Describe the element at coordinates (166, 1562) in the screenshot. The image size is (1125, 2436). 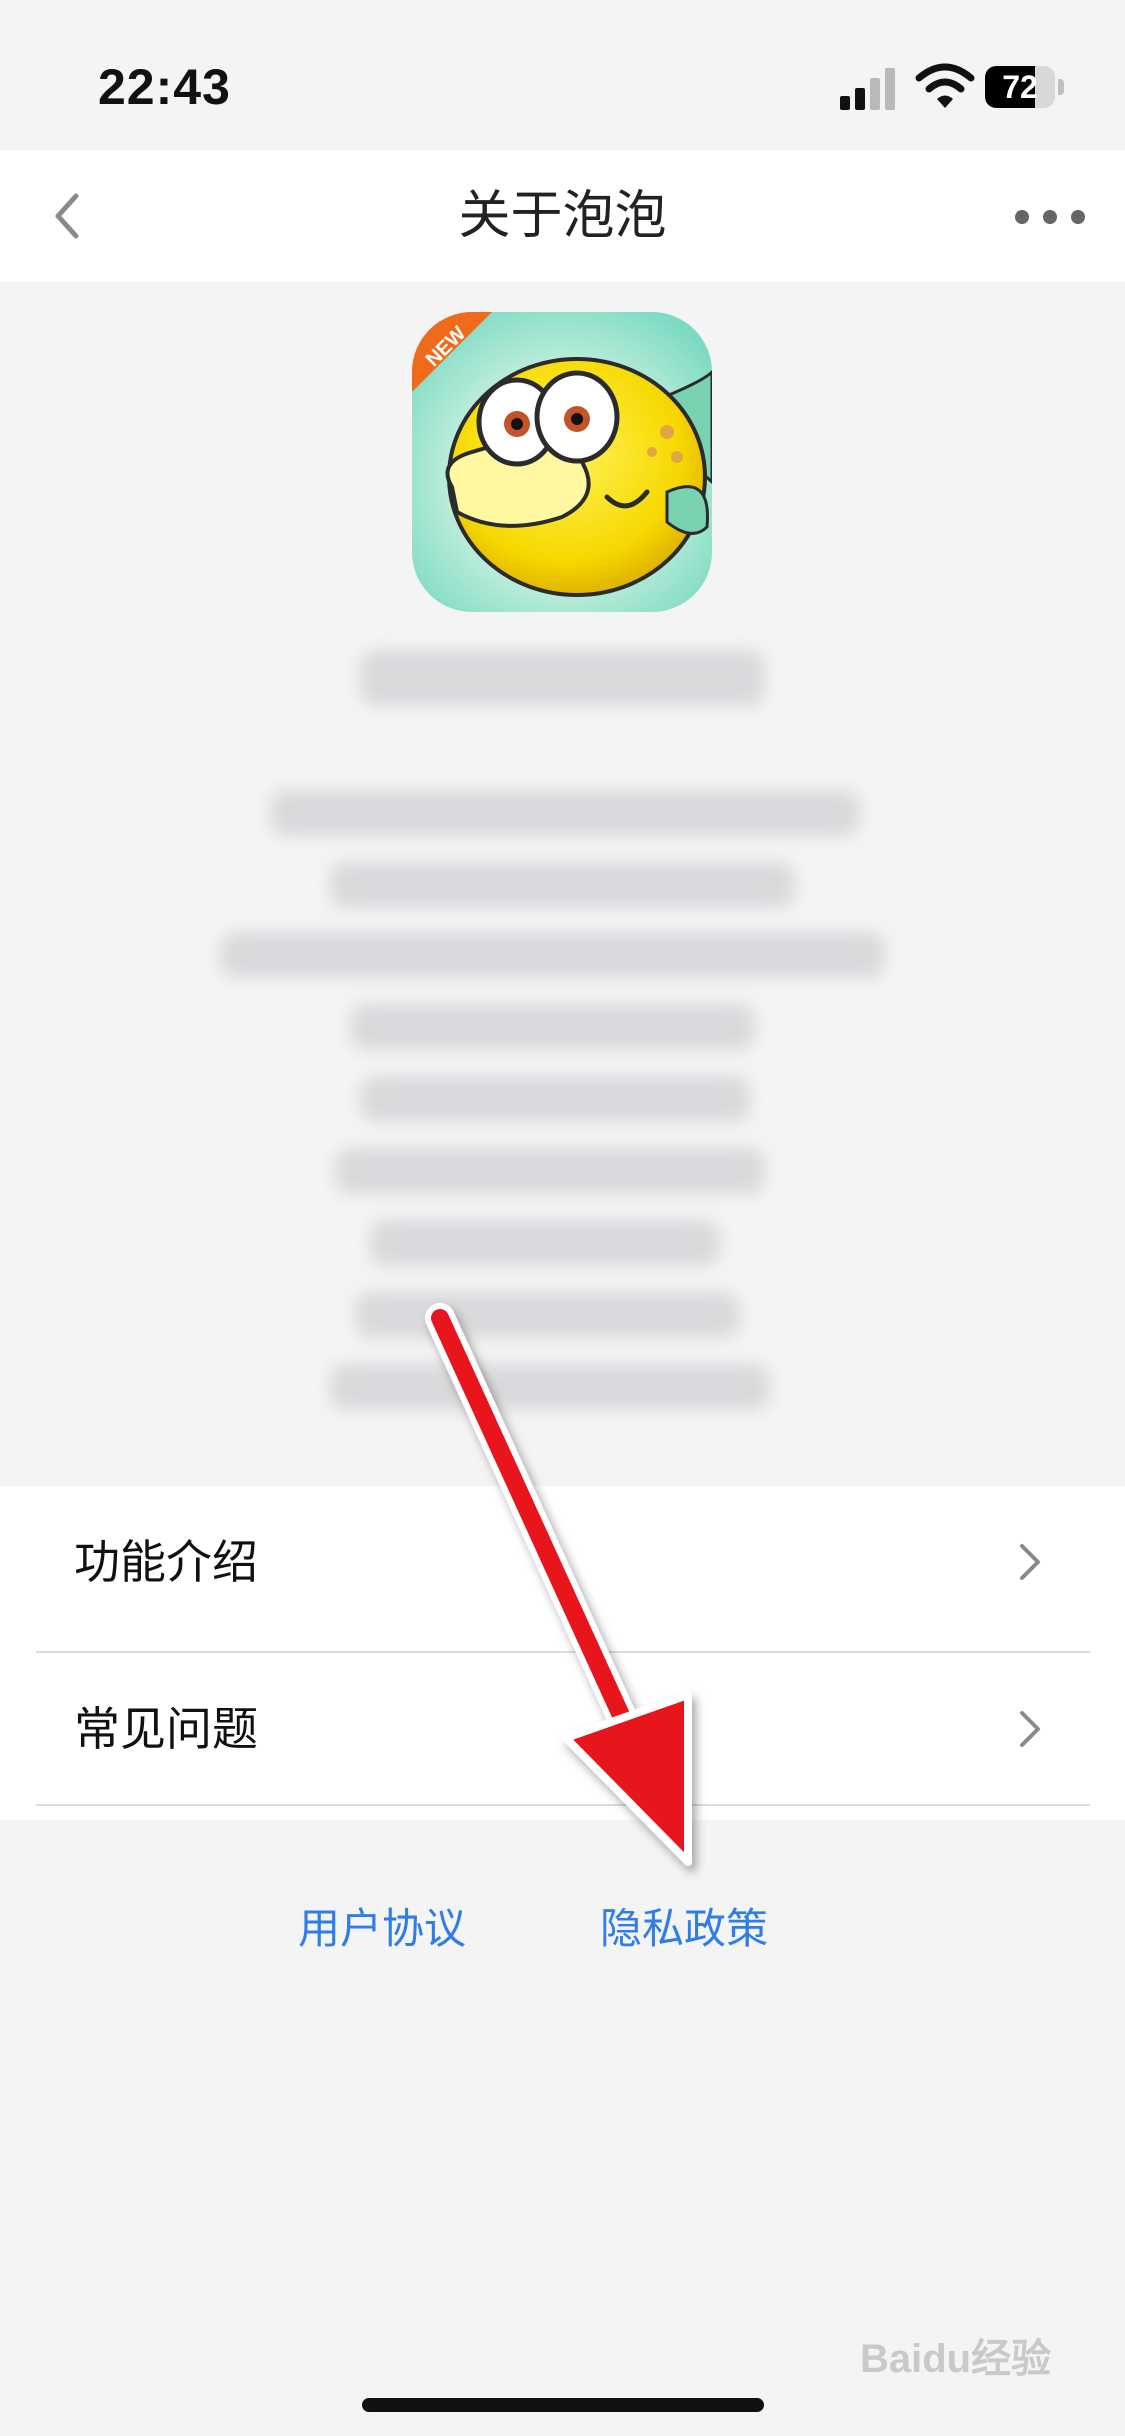
I see `menu-item-label: 功能介绍` at that location.